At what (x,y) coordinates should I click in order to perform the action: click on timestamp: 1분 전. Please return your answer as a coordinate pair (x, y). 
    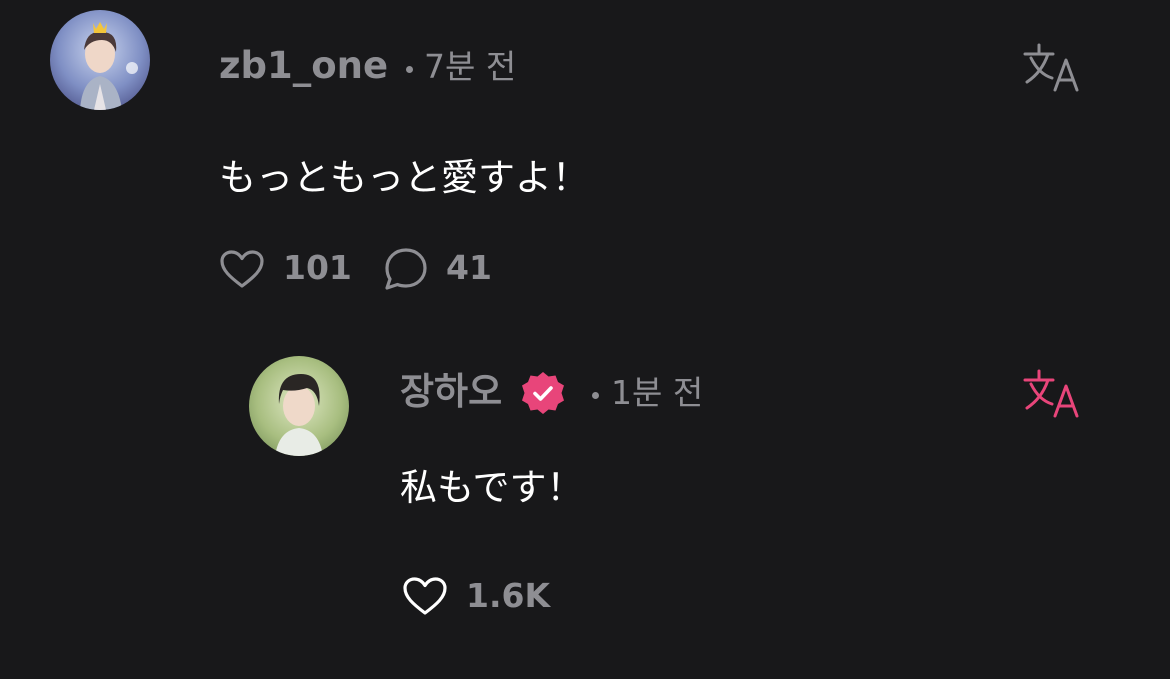
    Looking at the image, I should click on (657, 392).